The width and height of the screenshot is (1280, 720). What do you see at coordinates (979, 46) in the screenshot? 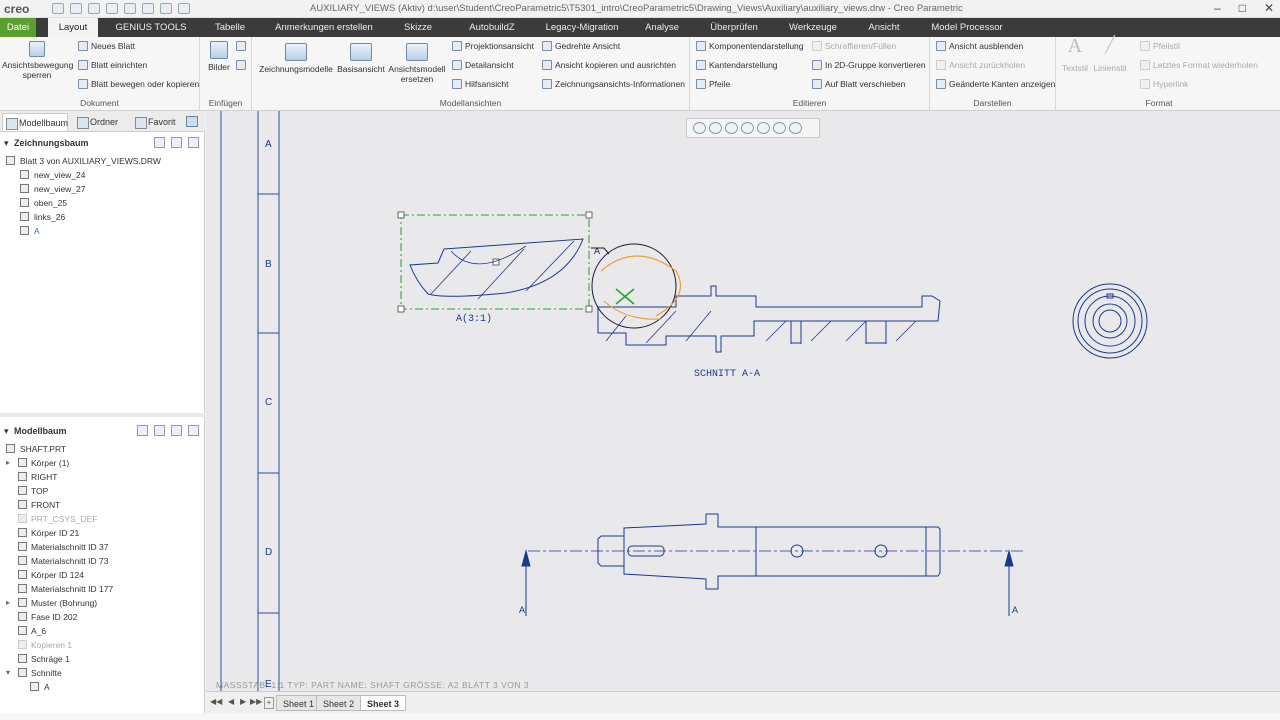
I see `hide-view-button: Ansicht ausblenden` at bounding box center [979, 46].